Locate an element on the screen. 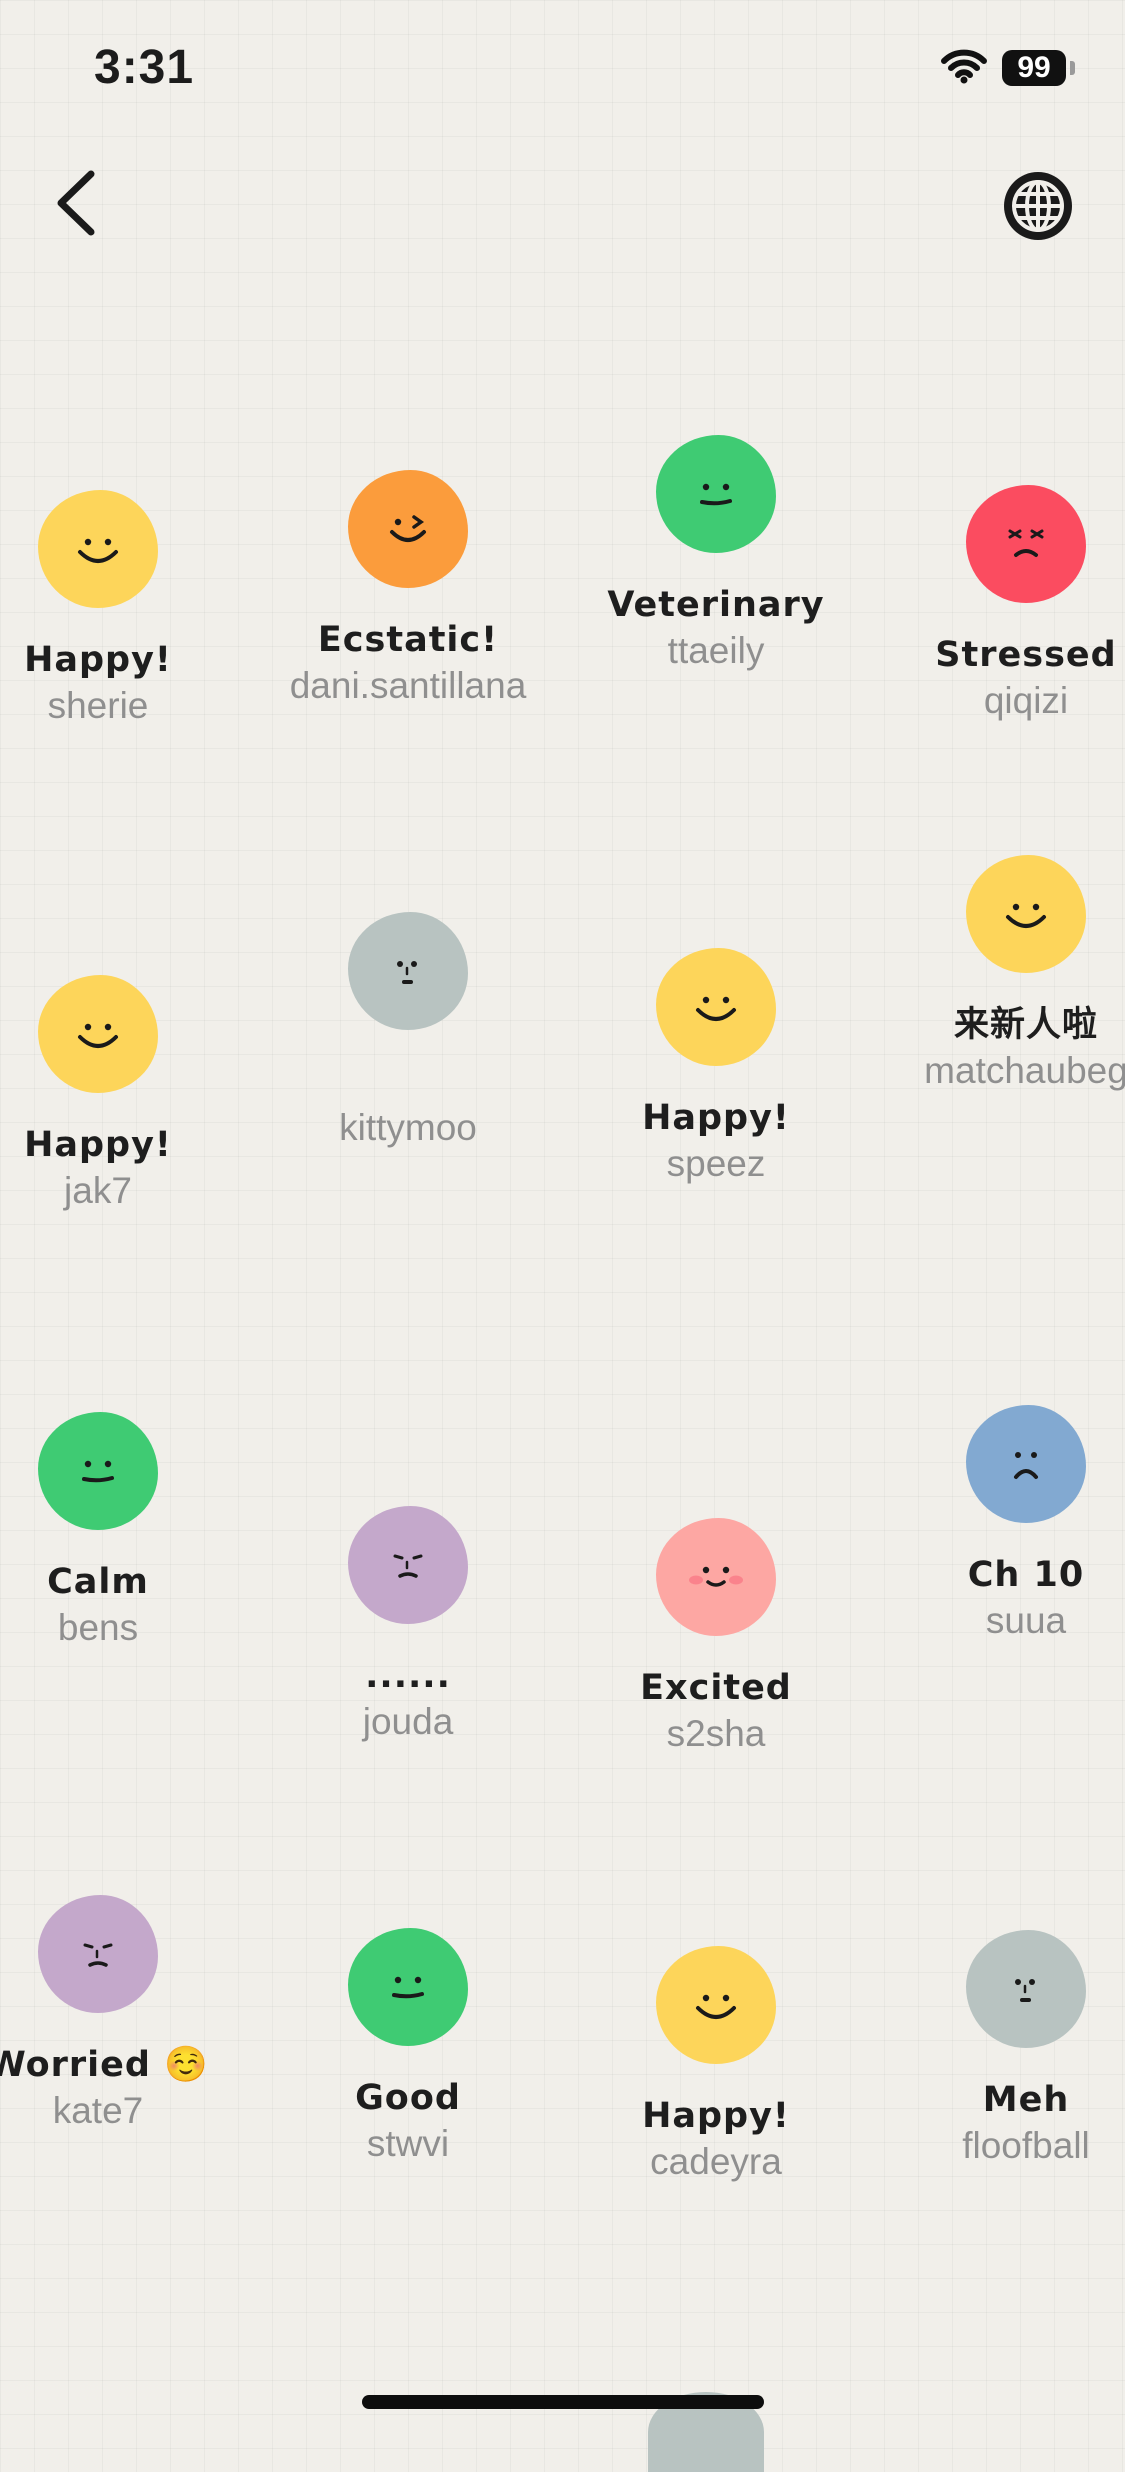  mood-status-text: Good is located at coordinates (408, 2098).